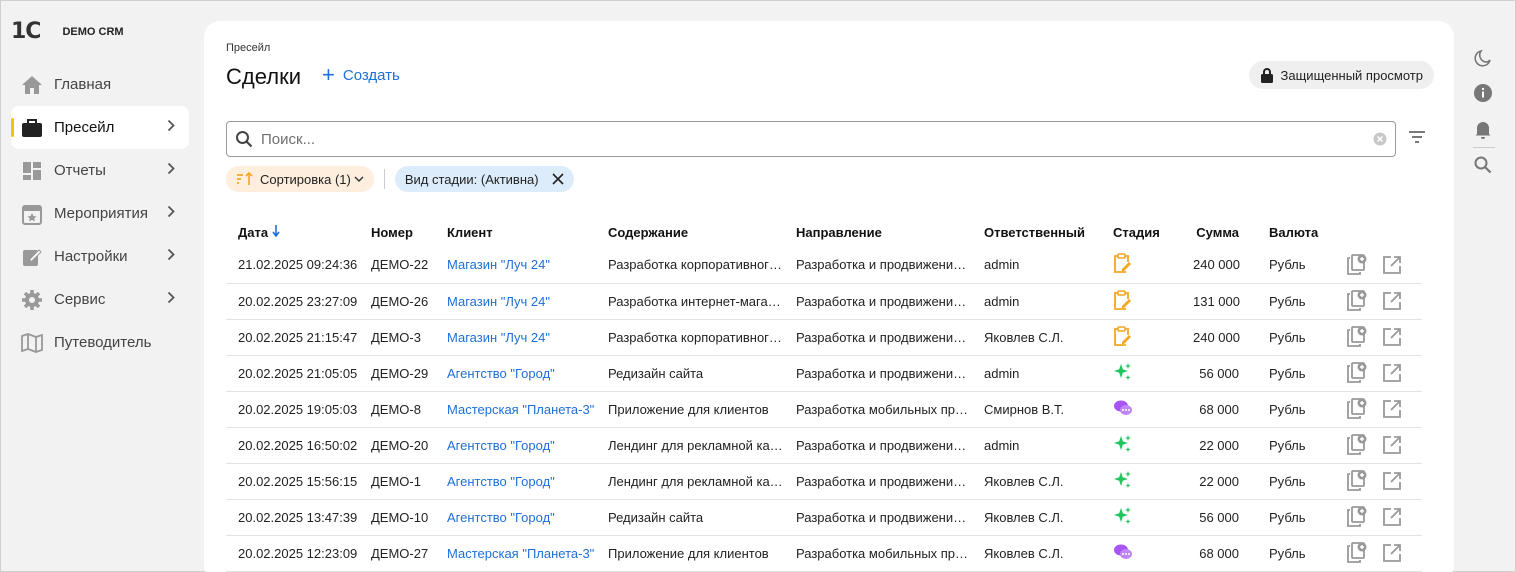 This screenshot has height=572, width=1516. What do you see at coordinates (292, 301) in the screenshot?
I see `date-cell: 20.02.2025 23:27:09` at bounding box center [292, 301].